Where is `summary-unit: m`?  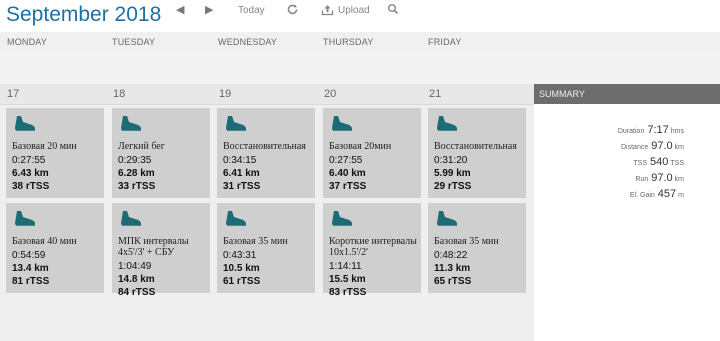 summary-unit: m is located at coordinates (681, 195).